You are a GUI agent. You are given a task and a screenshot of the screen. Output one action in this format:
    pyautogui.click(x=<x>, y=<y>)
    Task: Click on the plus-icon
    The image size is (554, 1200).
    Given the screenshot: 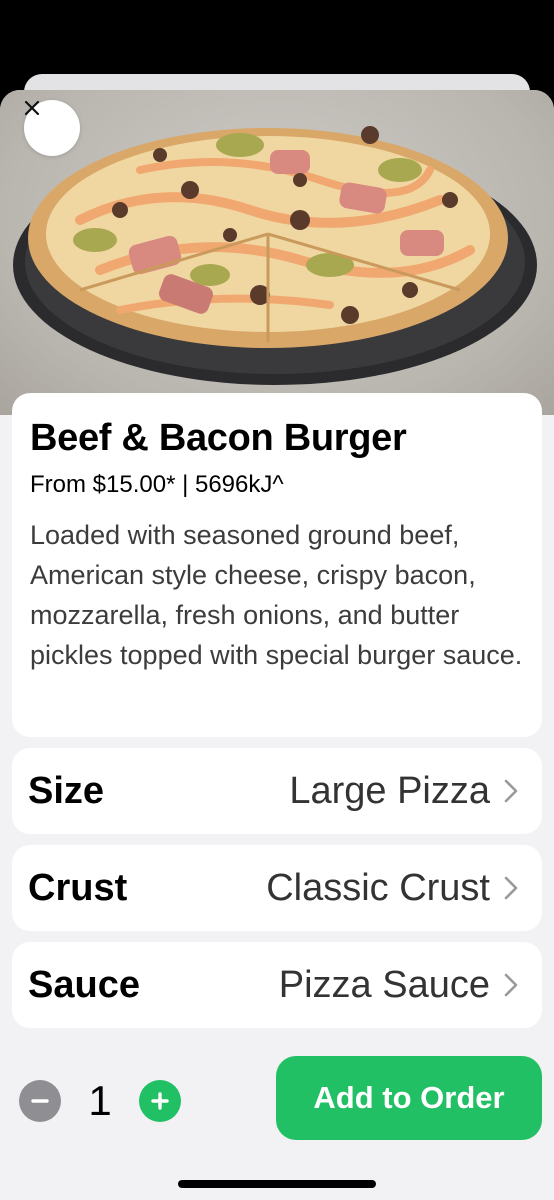 What is the action you would take?
    pyautogui.click(x=160, y=1101)
    